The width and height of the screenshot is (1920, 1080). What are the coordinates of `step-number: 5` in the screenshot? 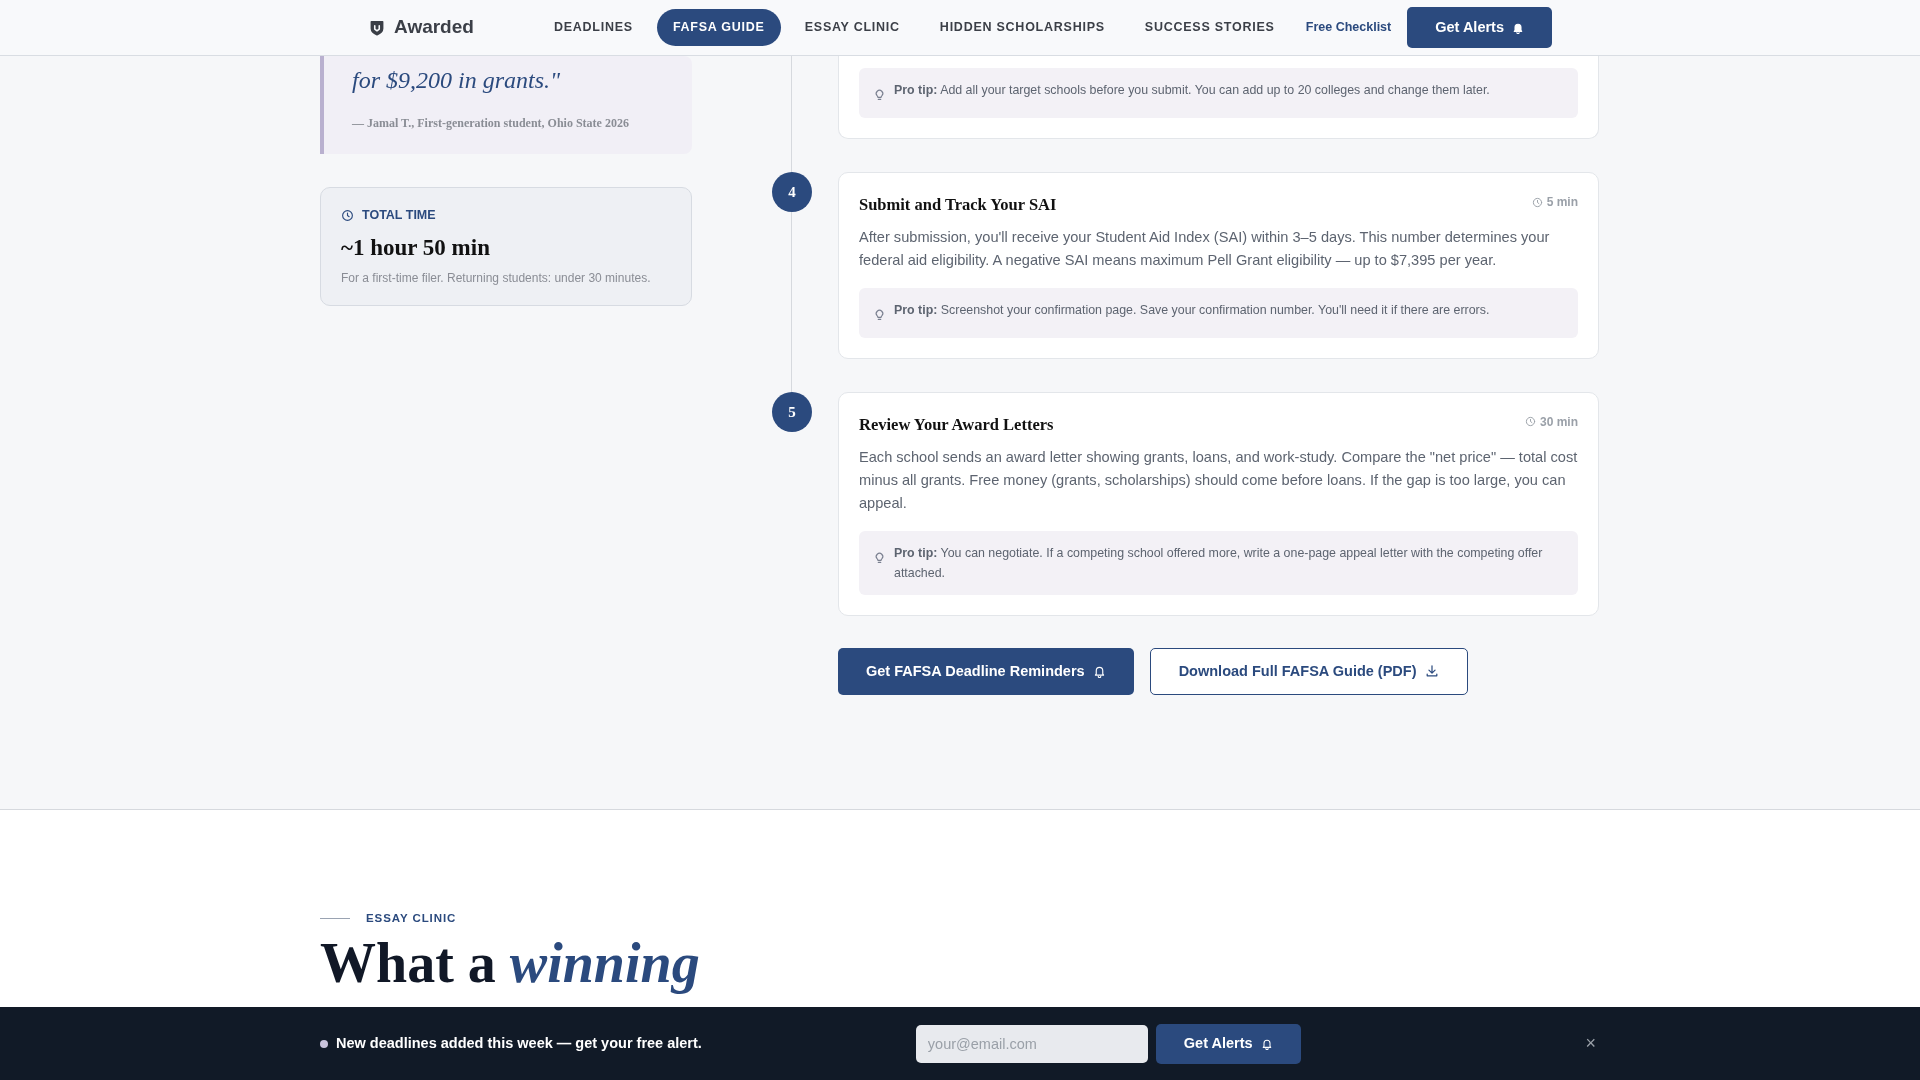 It's located at (792, 411).